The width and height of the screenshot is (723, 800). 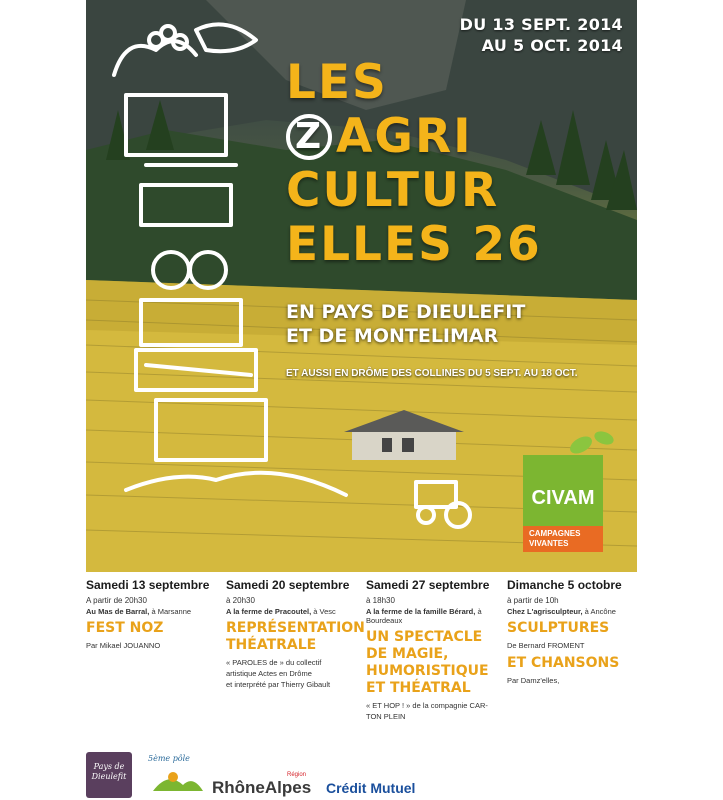 I want to click on dieulefit-line-1: Pays de, so click(x=109, y=766).